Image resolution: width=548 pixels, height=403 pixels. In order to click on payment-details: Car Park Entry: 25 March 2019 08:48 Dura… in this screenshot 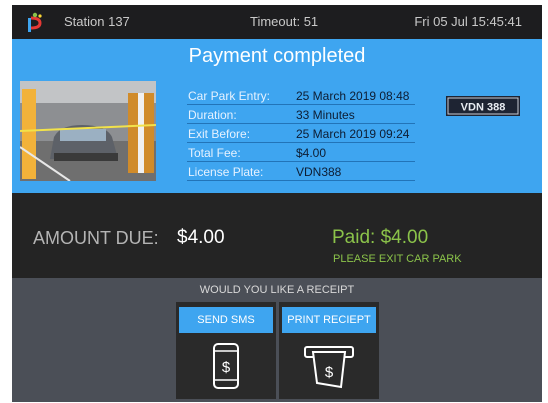, I will do `click(301, 133)`.